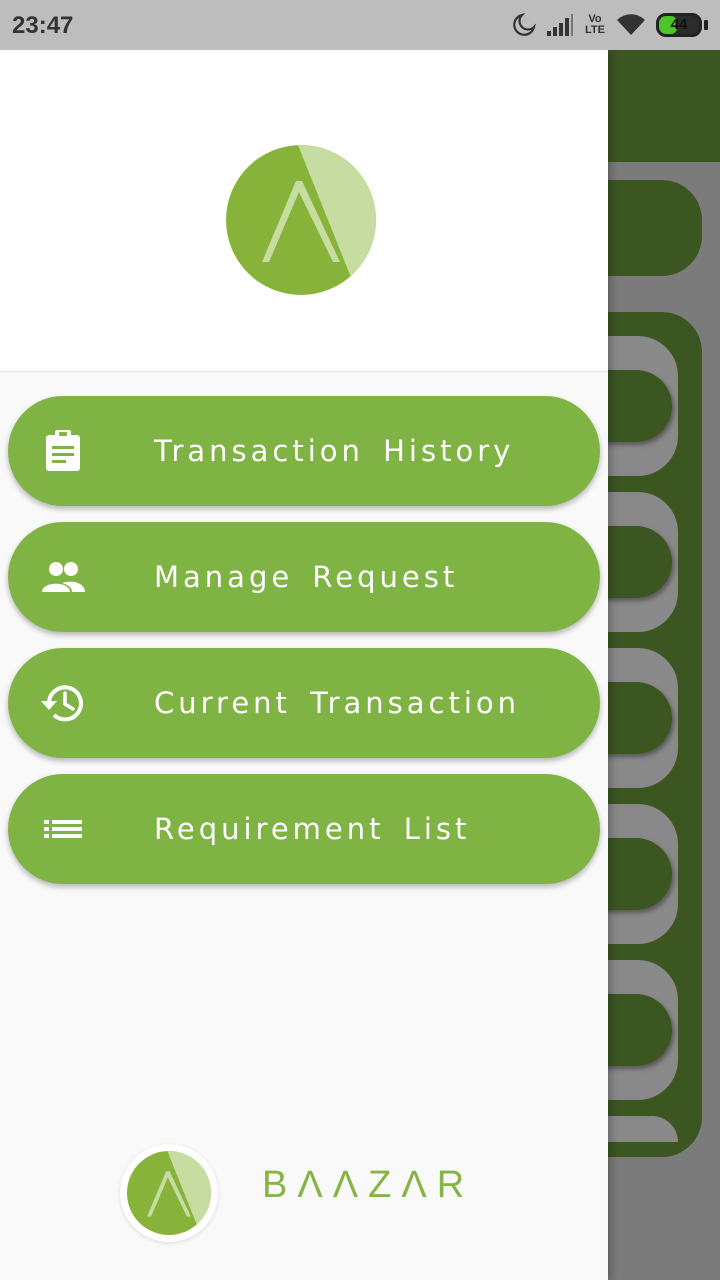  I want to click on menu-item-current-transaction: Current Transaction, so click(304, 703).